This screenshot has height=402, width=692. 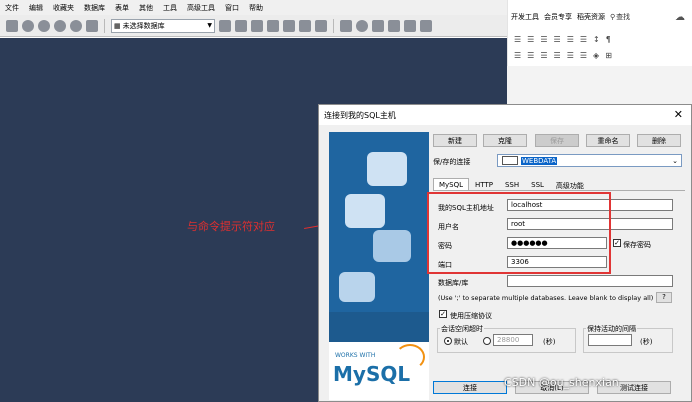 I want to click on database-input, so click(x=590, y=281).